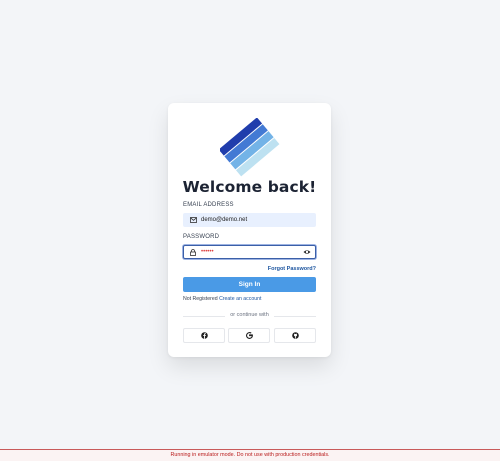 The height and width of the screenshot is (461, 500). What do you see at coordinates (249, 187) in the screenshot?
I see `page-title: Welcome back!` at bounding box center [249, 187].